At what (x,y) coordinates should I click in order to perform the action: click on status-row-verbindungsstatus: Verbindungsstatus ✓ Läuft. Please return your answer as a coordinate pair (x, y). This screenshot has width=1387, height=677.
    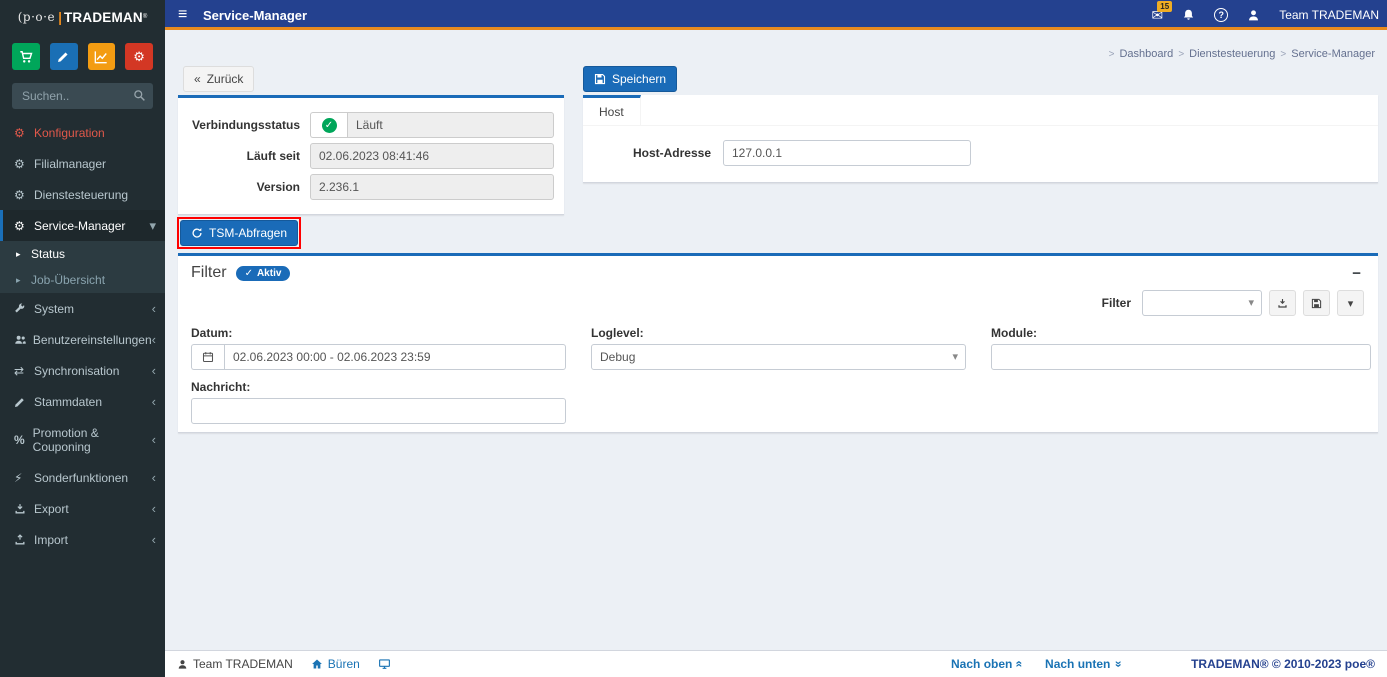
    Looking at the image, I should click on (366, 125).